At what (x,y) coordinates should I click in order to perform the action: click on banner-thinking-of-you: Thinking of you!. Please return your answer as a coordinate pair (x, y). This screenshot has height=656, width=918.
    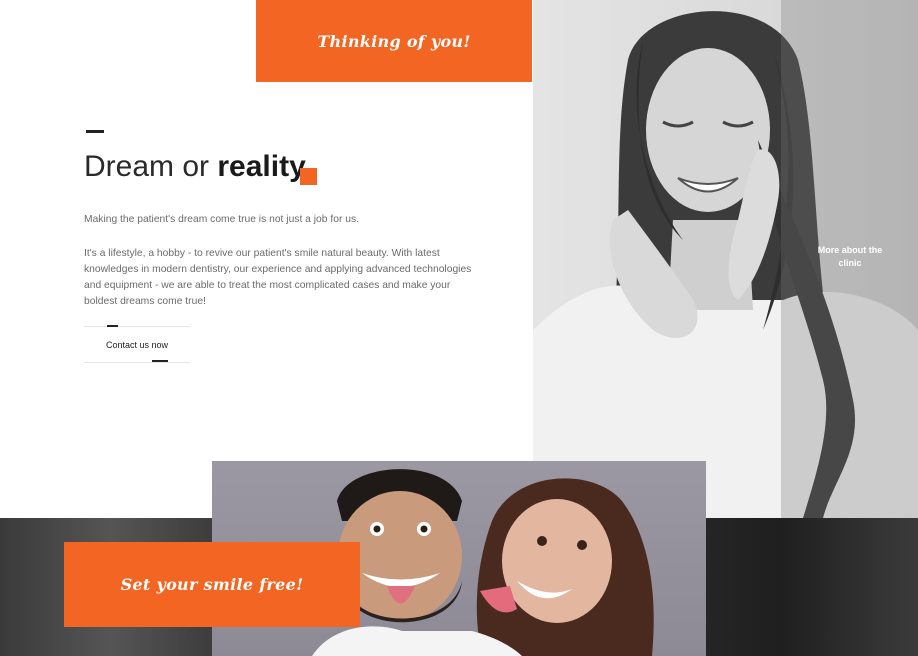
    Looking at the image, I should click on (394, 41).